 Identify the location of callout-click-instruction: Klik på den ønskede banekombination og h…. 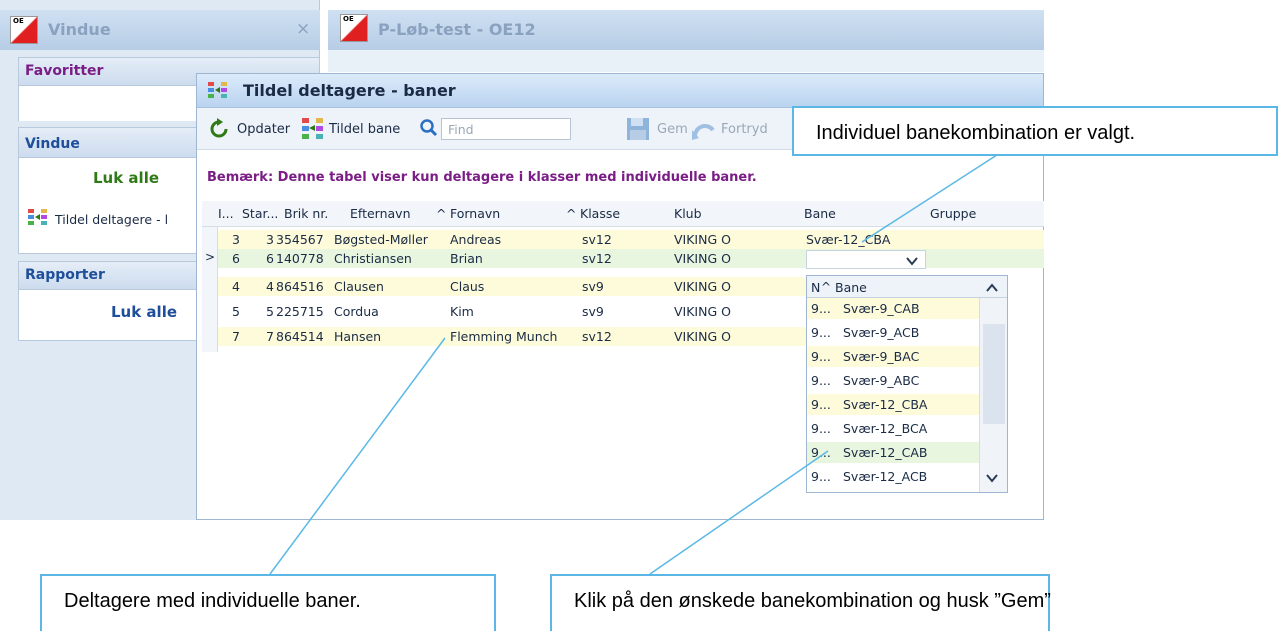
(800, 602).